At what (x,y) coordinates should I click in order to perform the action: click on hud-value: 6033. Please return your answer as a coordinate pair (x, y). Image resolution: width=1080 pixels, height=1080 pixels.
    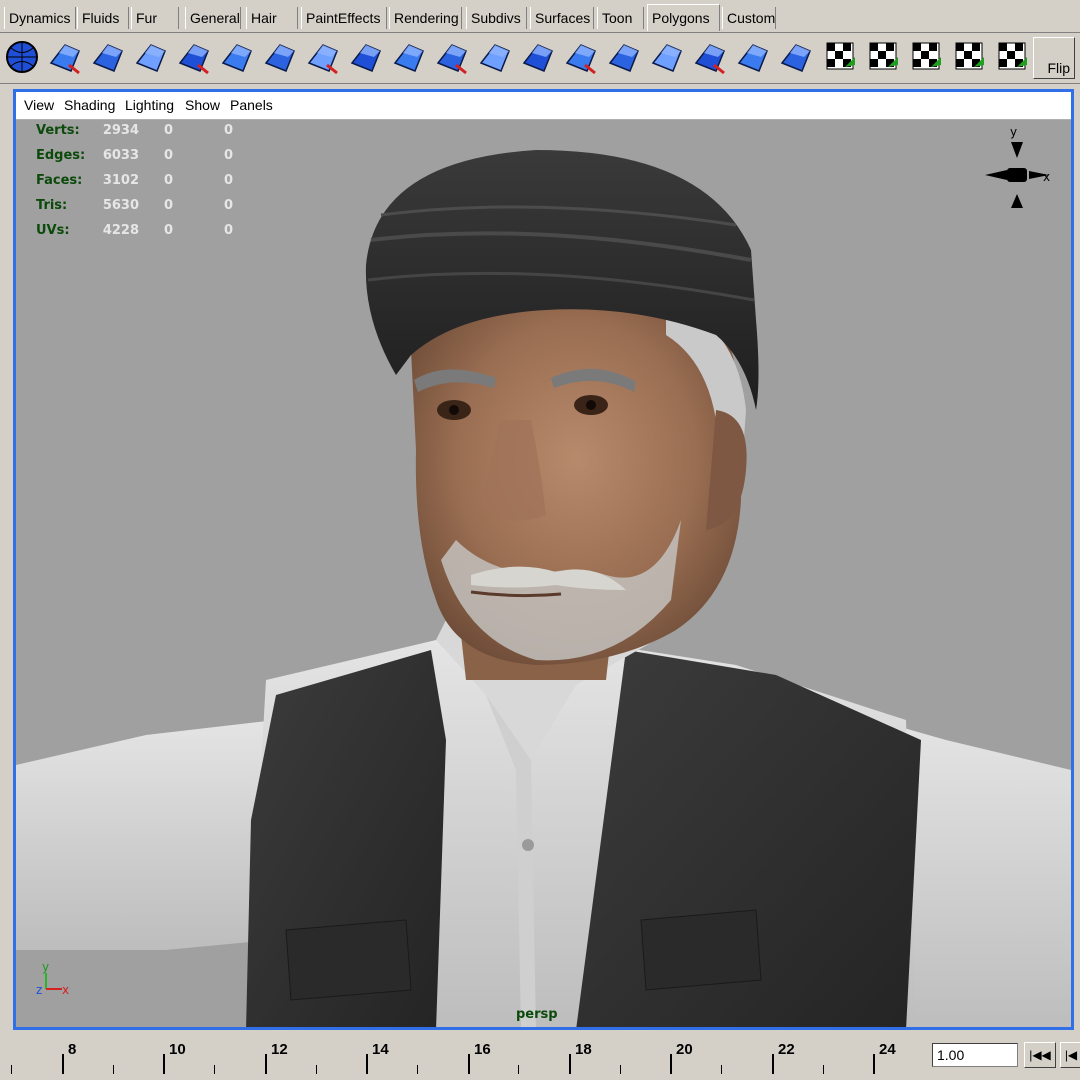
    Looking at the image, I should click on (120, 155).